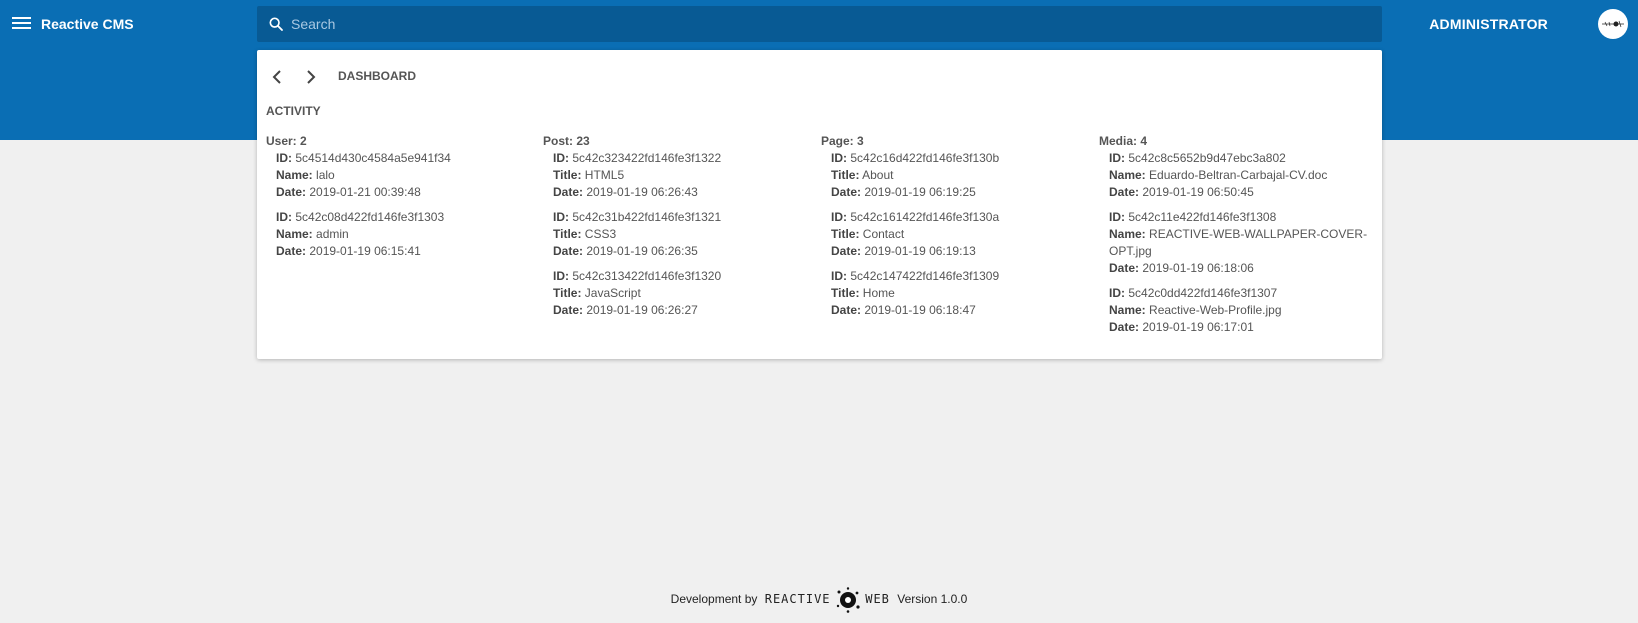  I want to click on entry-date-value: 2019-01-19 06:15:41, so click(365, 251).